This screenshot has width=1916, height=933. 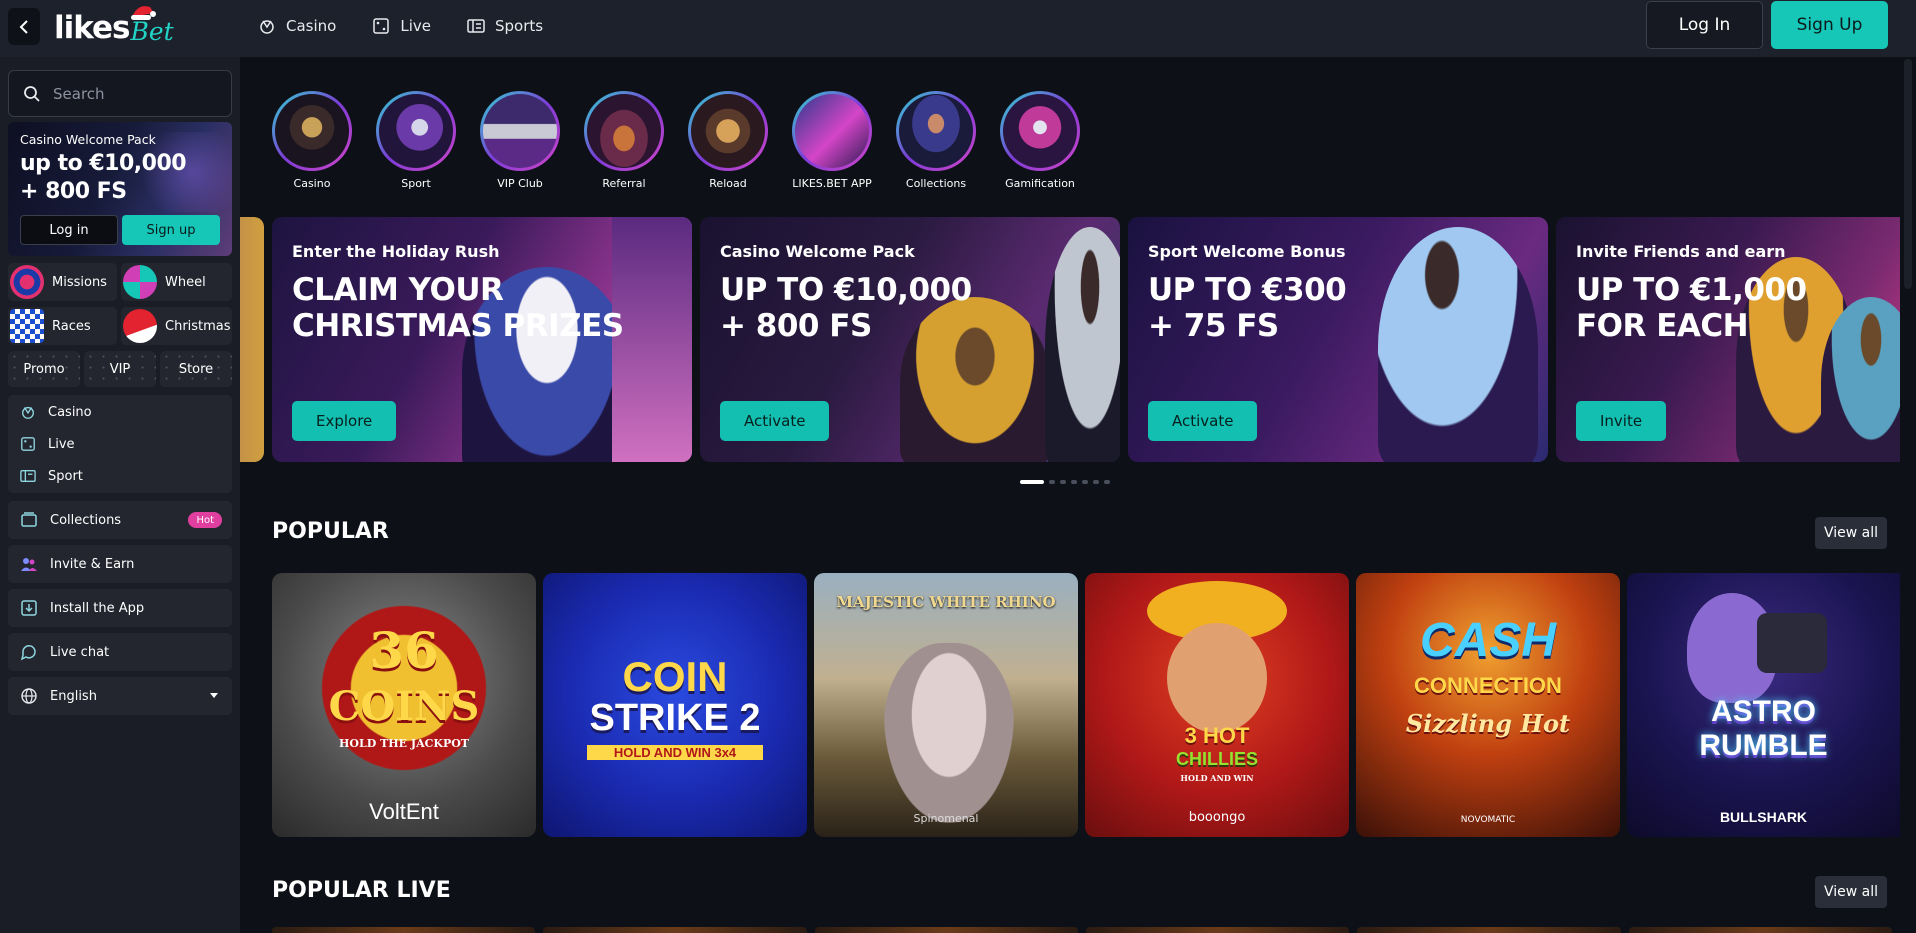 I want to click on category-vip-club: VIP Club, so click(x=520, y=140).